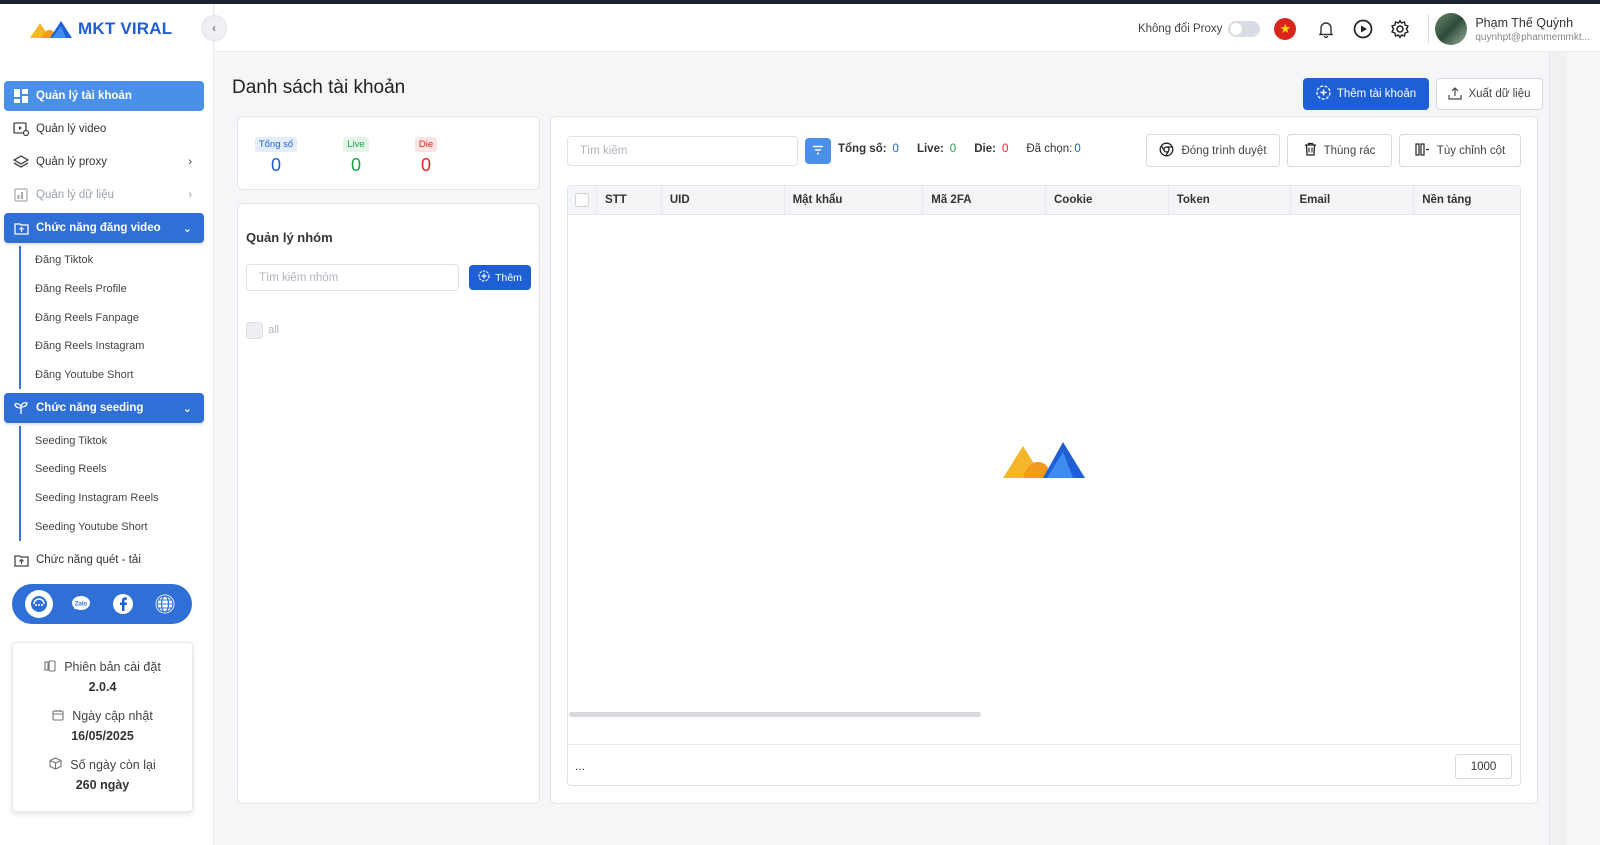 Image resolution: width=1600 pixels, height=845 pixels. Describe the element at coordinates (1323, 94) in the screenshot. I see `plus-circle-icon` at that location.